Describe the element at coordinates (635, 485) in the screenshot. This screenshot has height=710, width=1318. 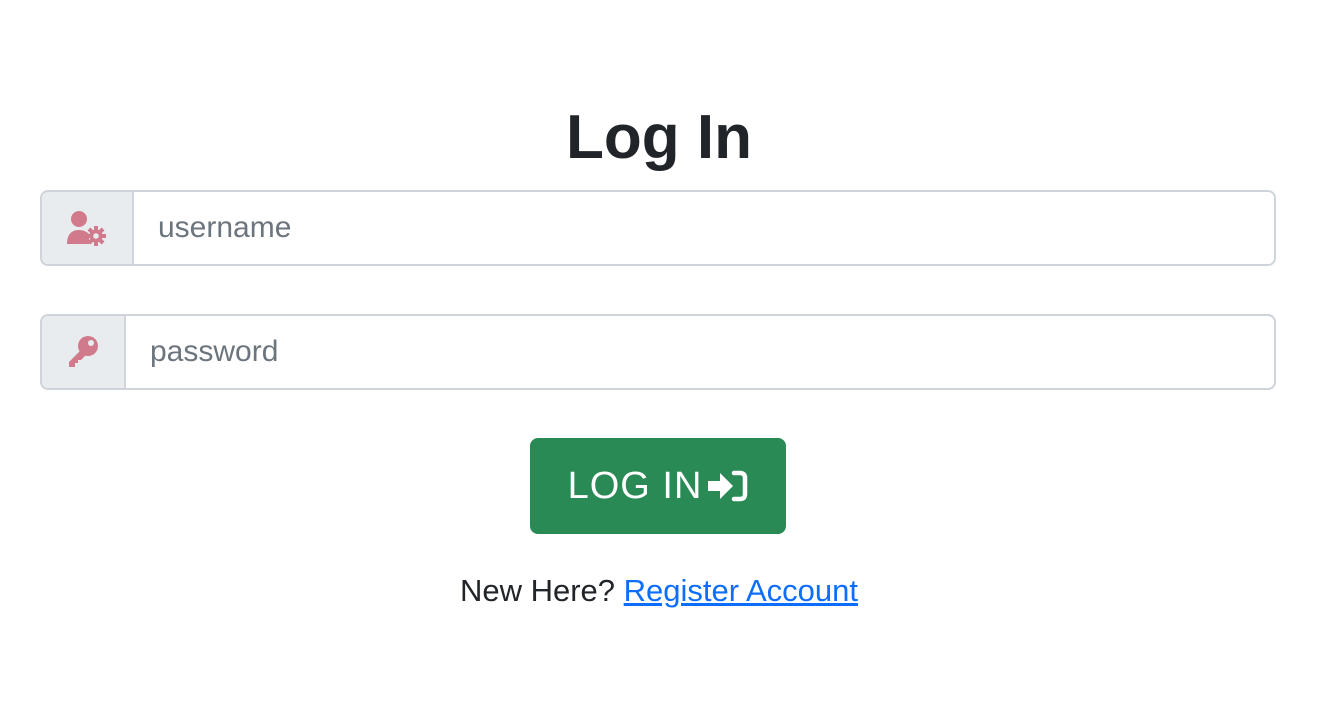
I see `login-button-label: LOG IN` at that location.